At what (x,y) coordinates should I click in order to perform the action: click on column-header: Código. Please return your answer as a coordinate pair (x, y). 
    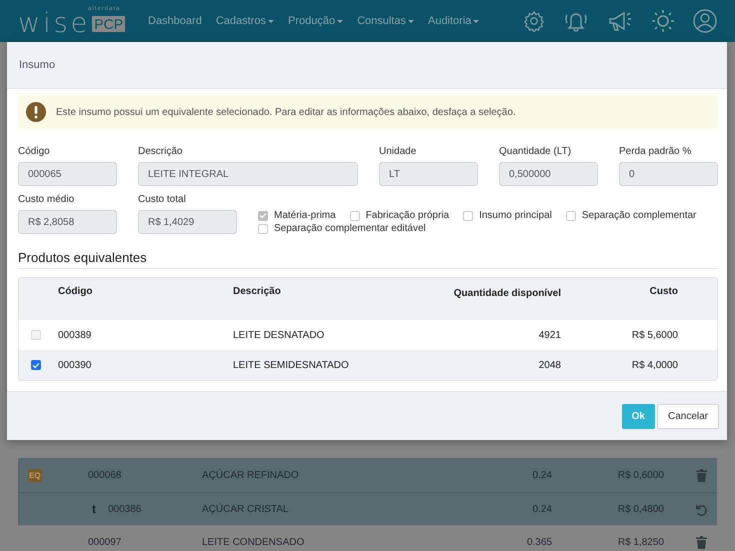
    Looking at the image, I should click on (76, 291).